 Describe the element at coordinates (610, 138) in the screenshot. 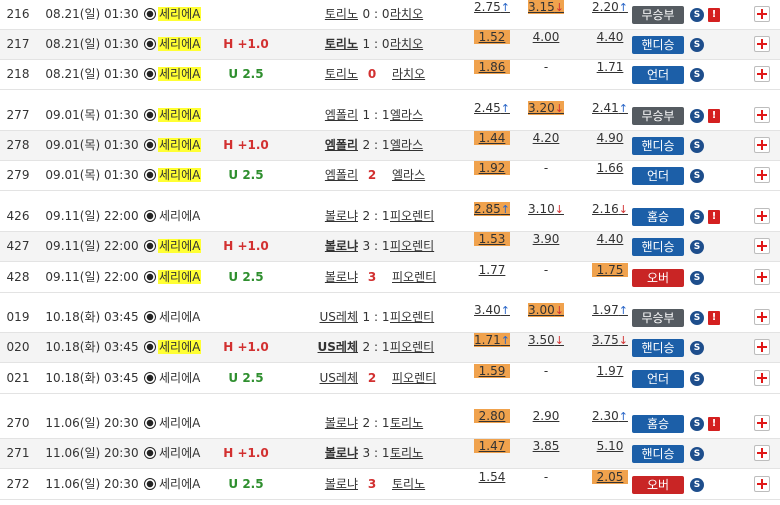

I see `odd3-value: 4.90` at that location.